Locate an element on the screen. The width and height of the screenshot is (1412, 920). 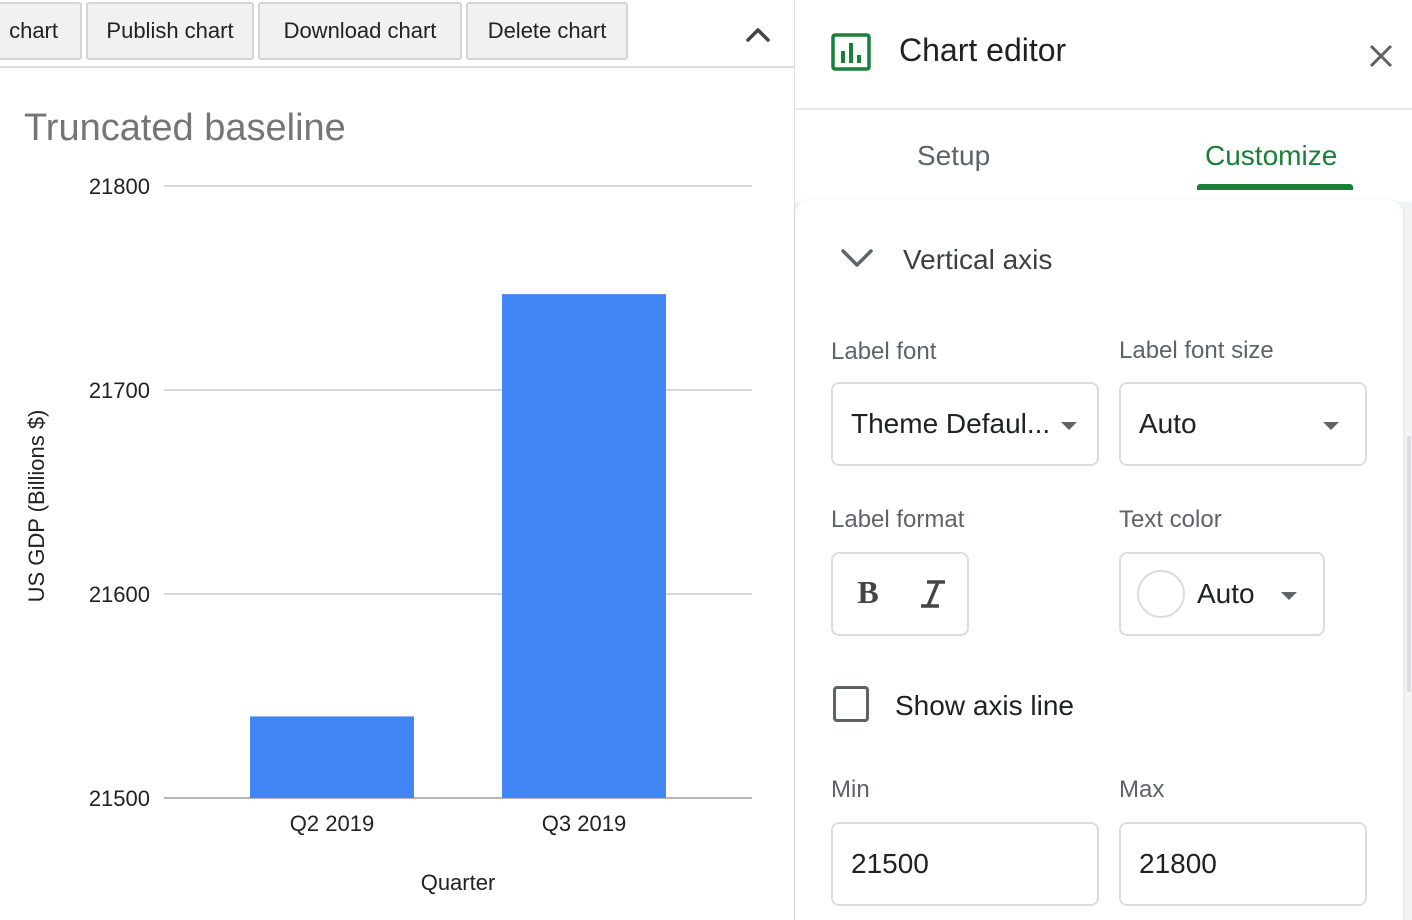
chevron-up-icon is located at coordinates (758, 34).